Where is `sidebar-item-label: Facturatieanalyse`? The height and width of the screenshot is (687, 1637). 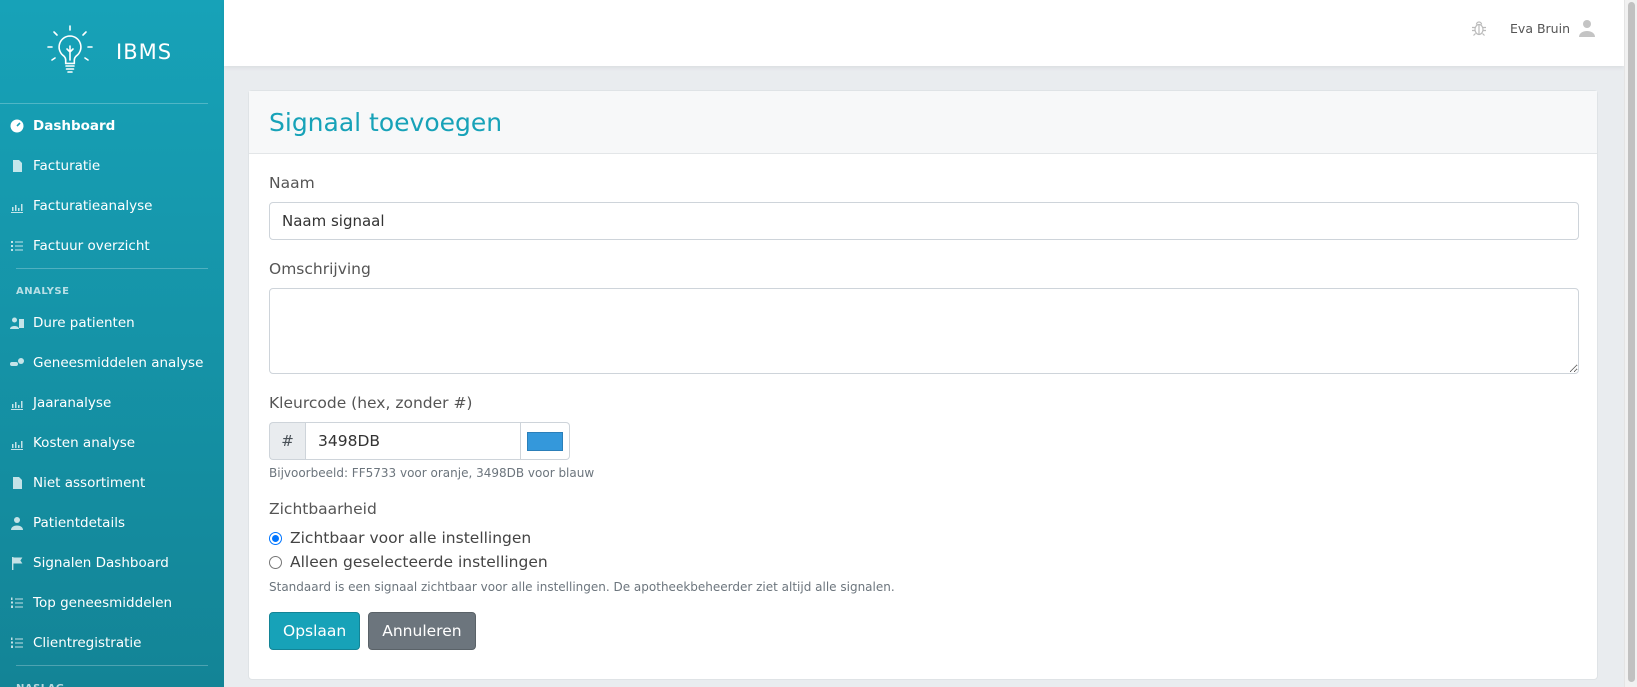 sidebar-item-label: Facturatieanalyse is located at coordinates (93, 206).